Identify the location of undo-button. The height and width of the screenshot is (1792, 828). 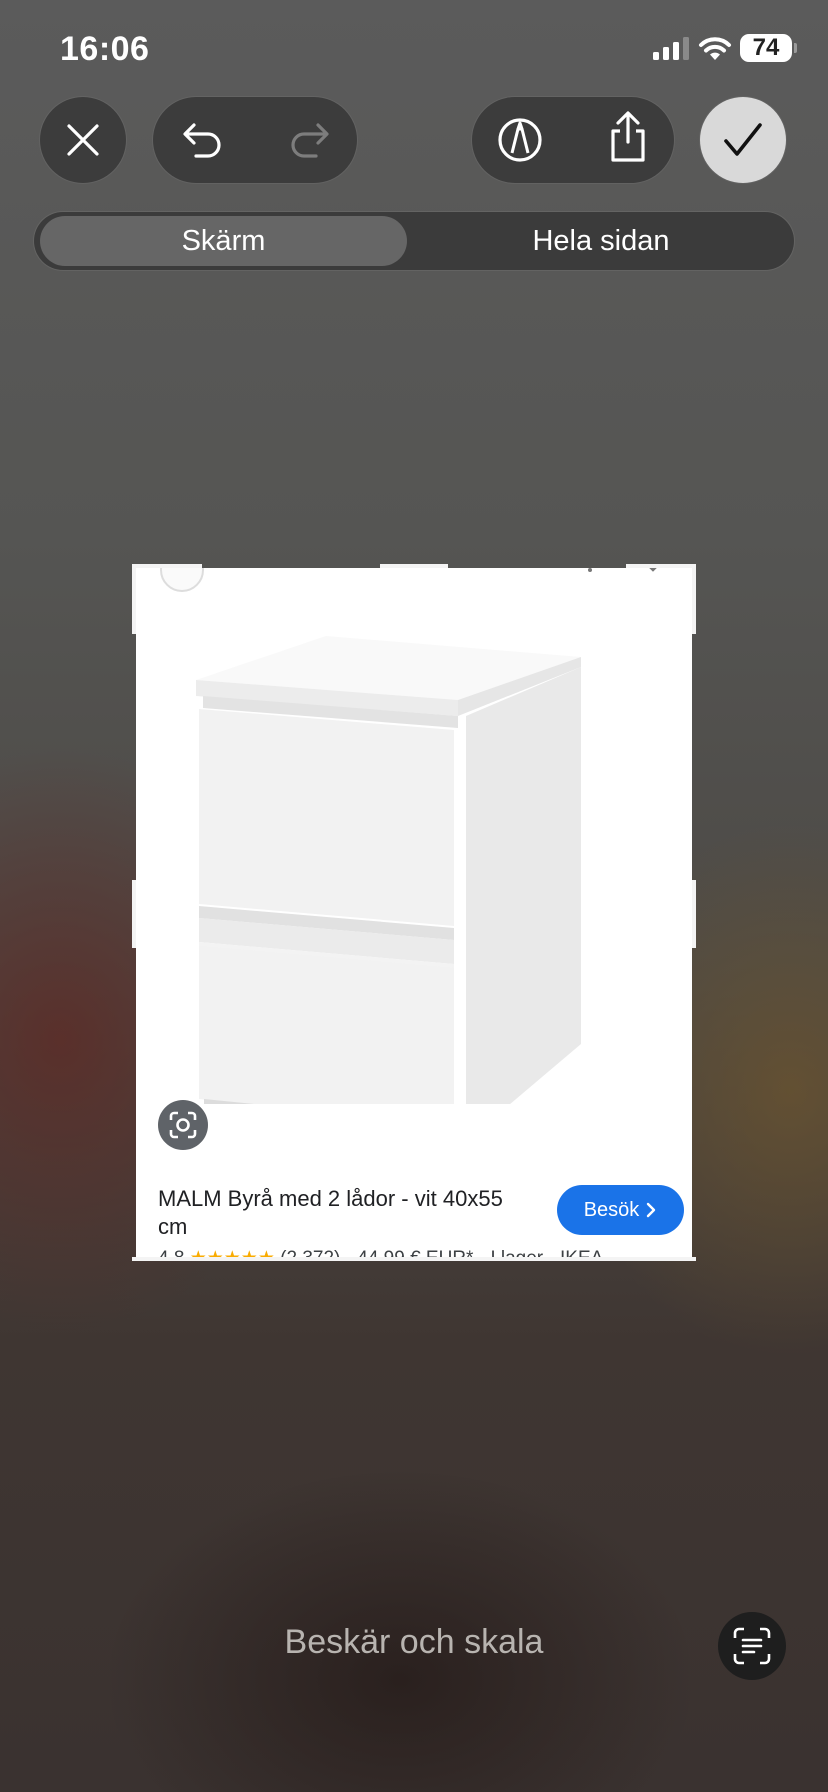
(203, 140).